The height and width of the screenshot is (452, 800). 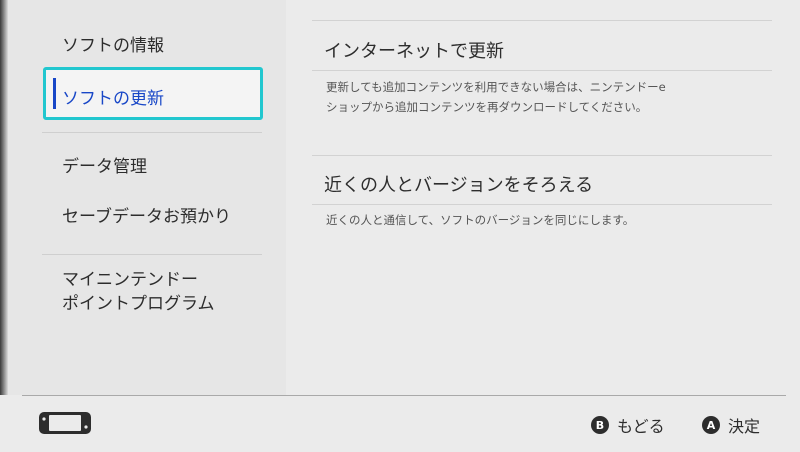 What do you see at coordinates (113, 99) in the screenshot?
I see `sidebar-item-label: ソフトの更新` at bounding box center [113, 99].